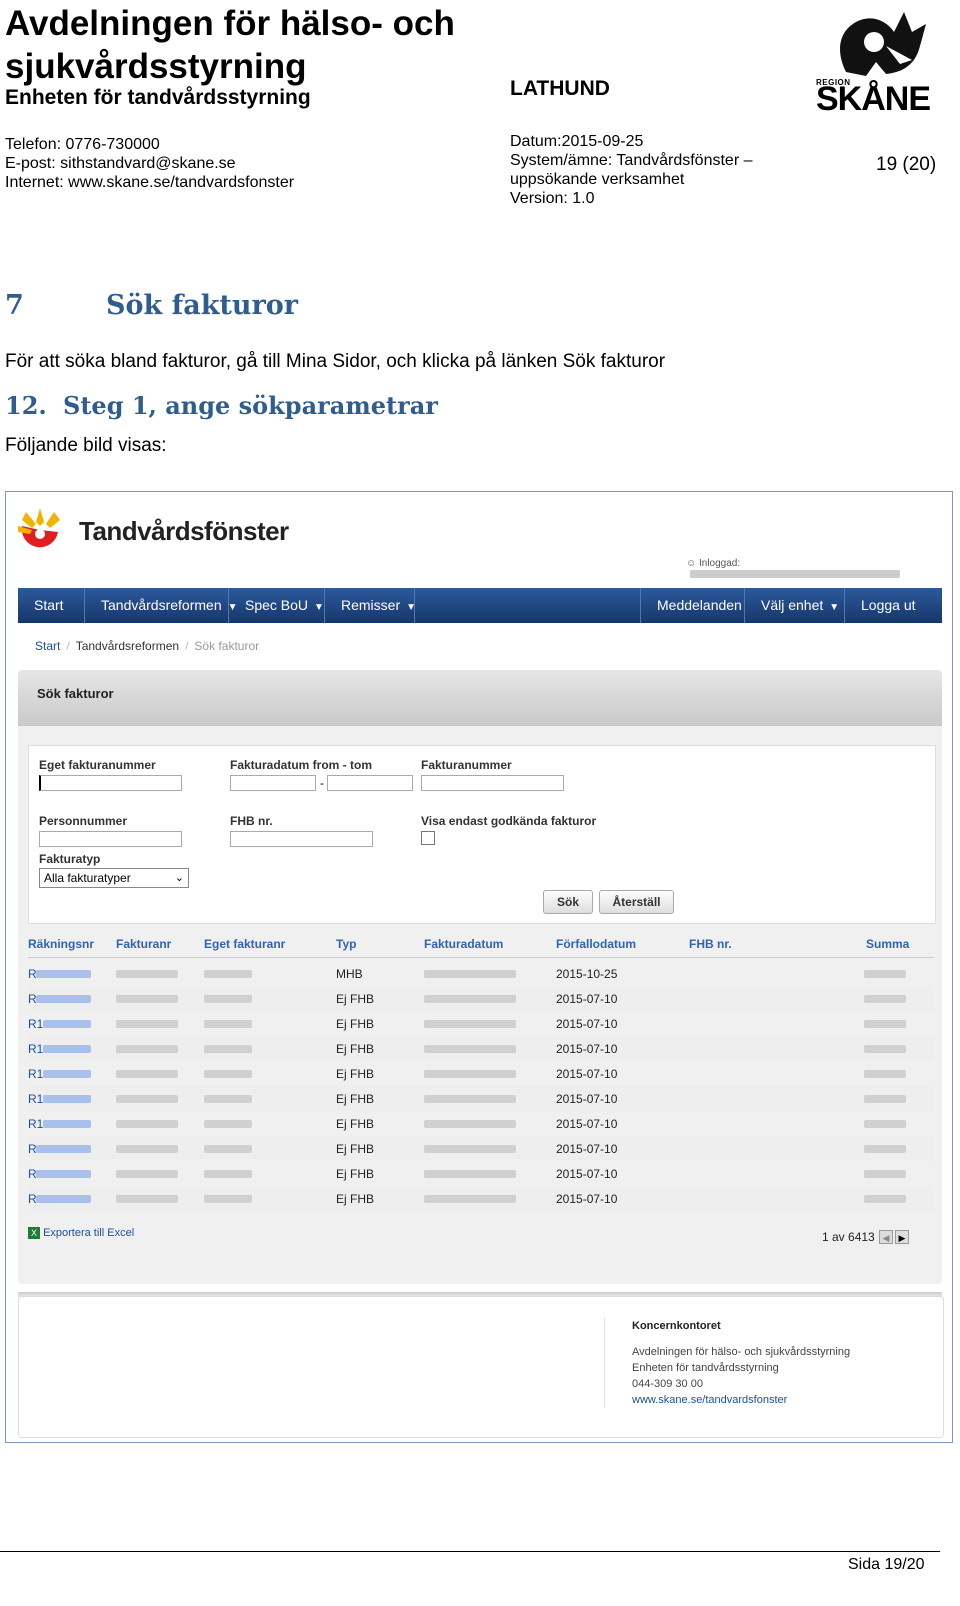 This screenshot has height=1606, width=960. I want to click on login-user-redacted, so click(795, 574).